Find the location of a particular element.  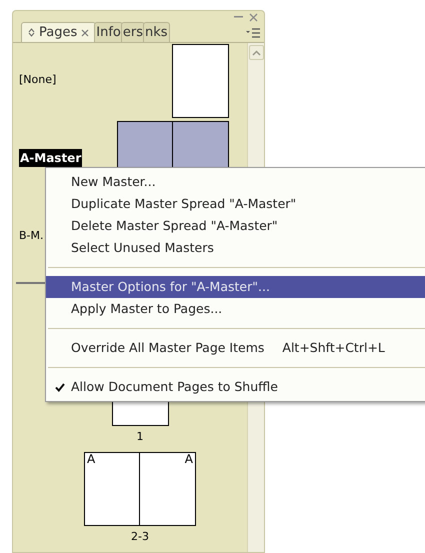

shortcut-text: Alt+Shft+Ctrl+L is located at coordinates (333, 347).